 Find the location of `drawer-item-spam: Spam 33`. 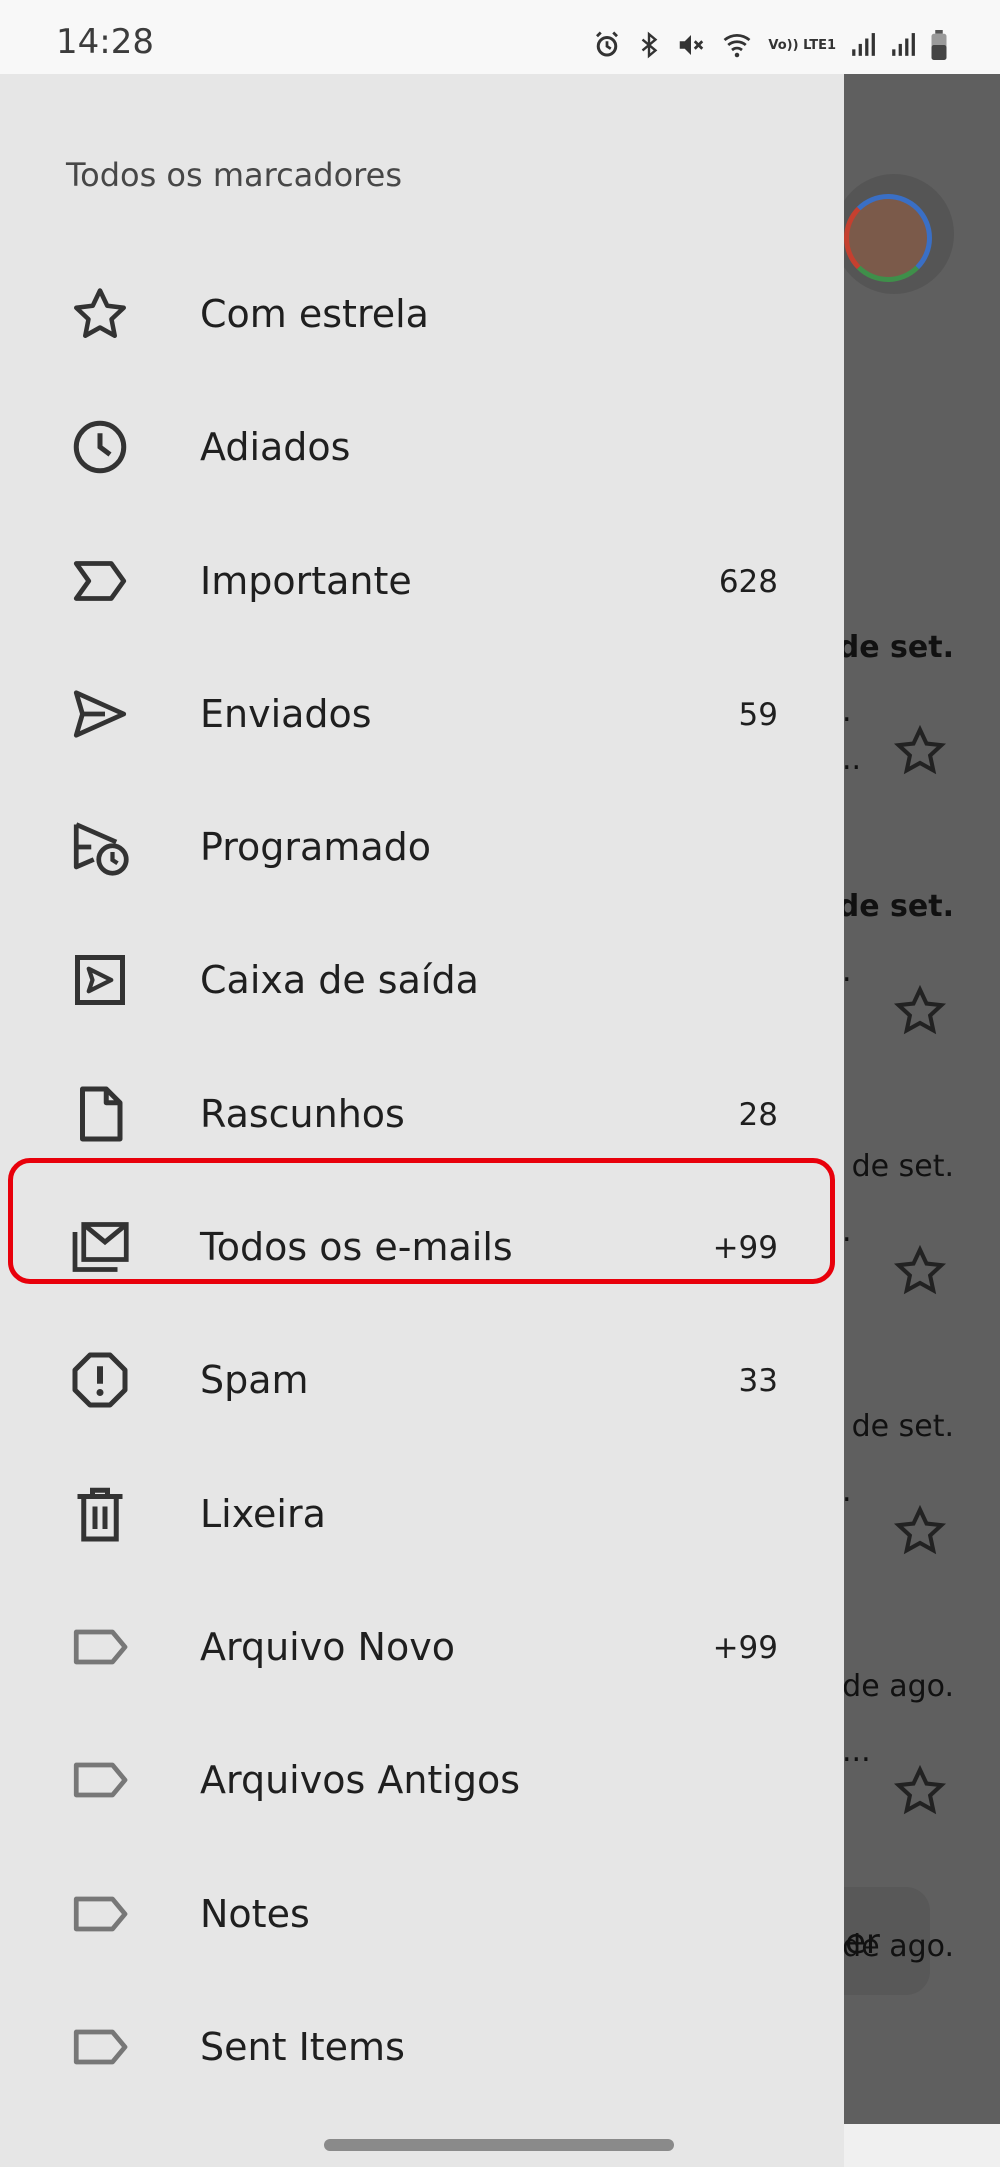

drawer-item-spam: Spam 33 is located at coordinates (422, 1376).